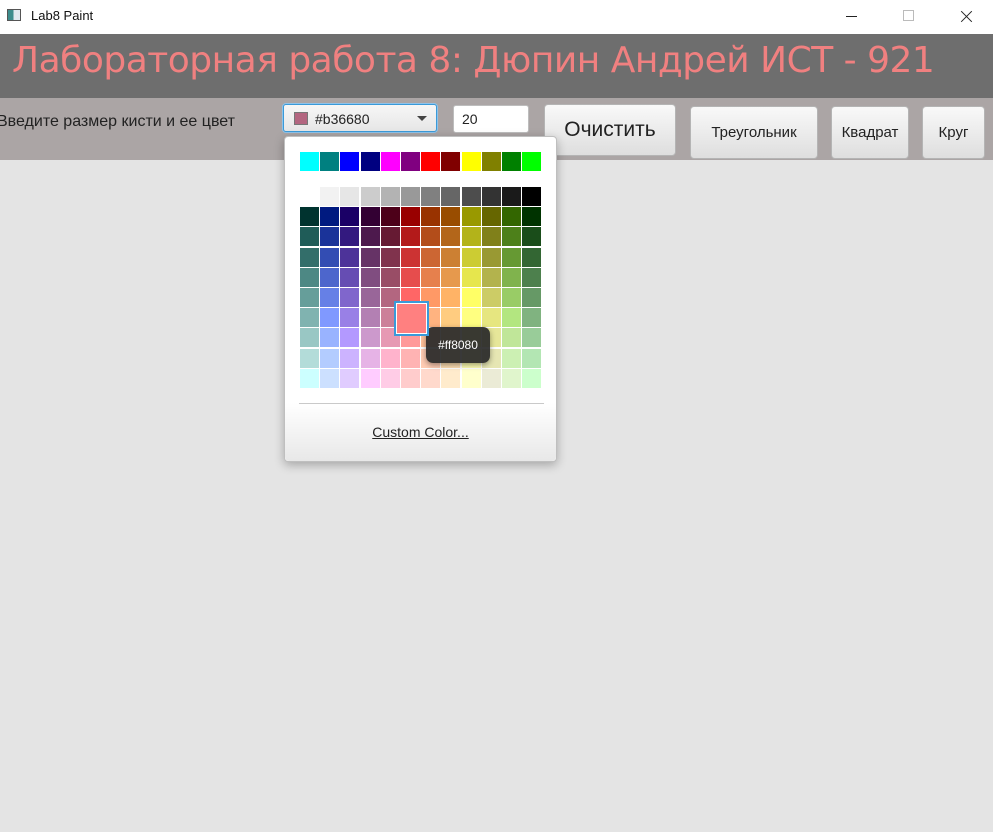 This screenshot has width=993, height=832. What do you see at coordinates (851, 16) in the screenshot?
I see `minimize-button` at bounding box center [851, 16].